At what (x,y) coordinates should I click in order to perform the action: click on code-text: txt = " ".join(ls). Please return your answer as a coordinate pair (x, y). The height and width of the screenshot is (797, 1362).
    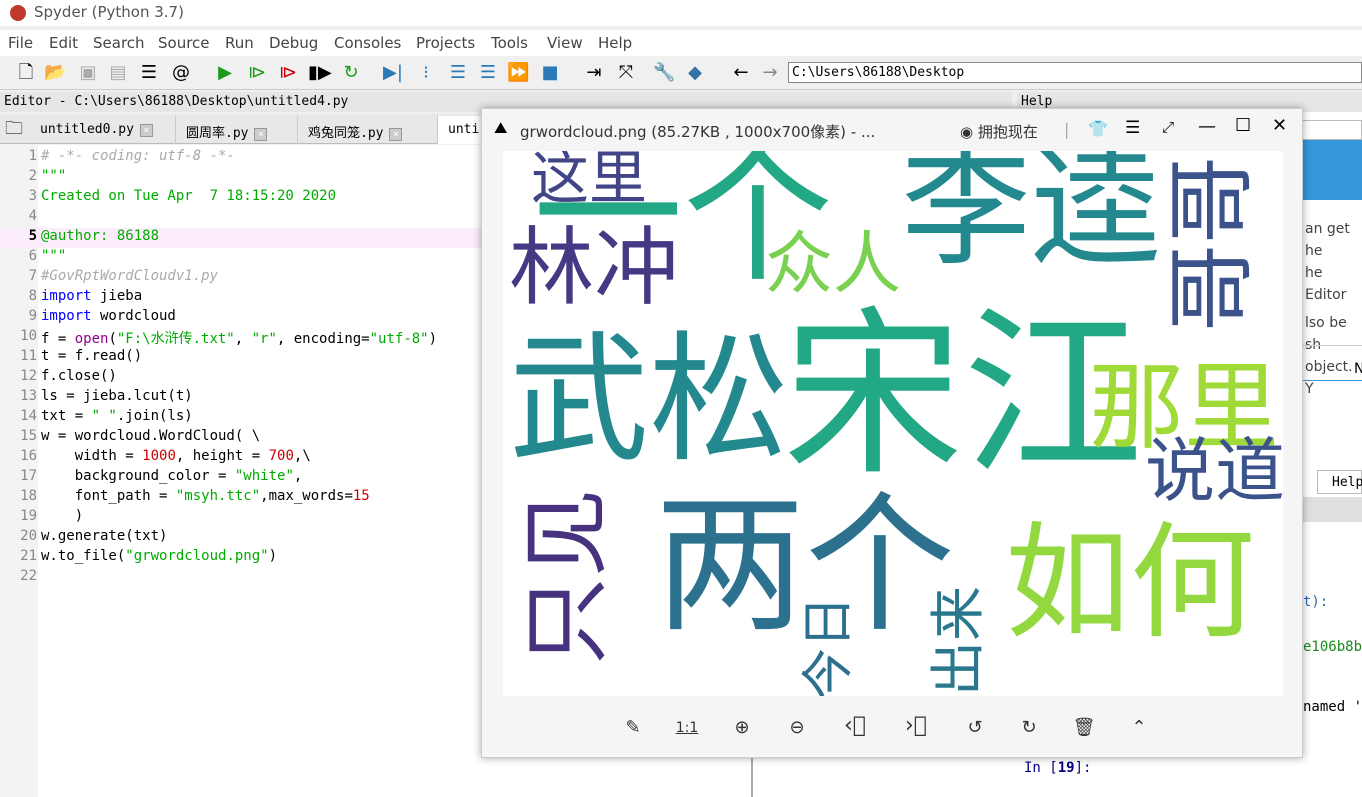
    Looking at the image, I should click on (117, 416).